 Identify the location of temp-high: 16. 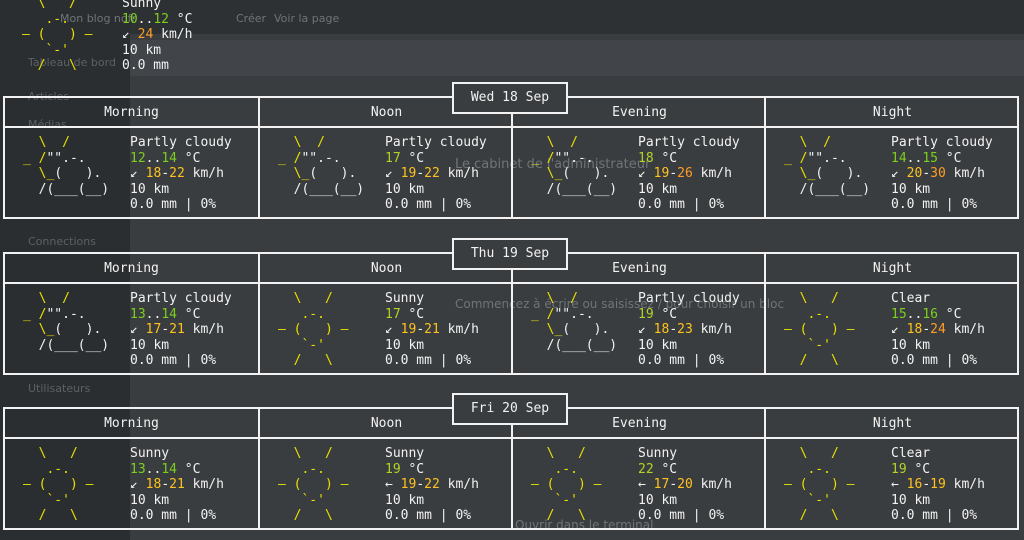
(930, 314).